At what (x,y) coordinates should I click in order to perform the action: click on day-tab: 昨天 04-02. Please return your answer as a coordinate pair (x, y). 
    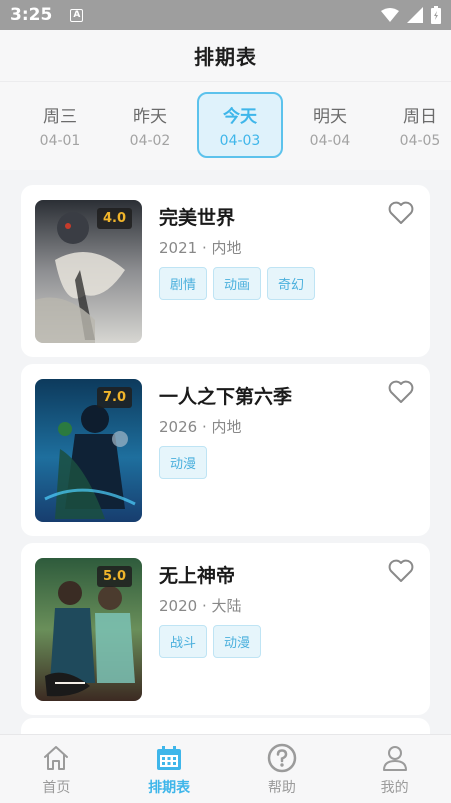
    Looking at the image, I should click on (150, 125).